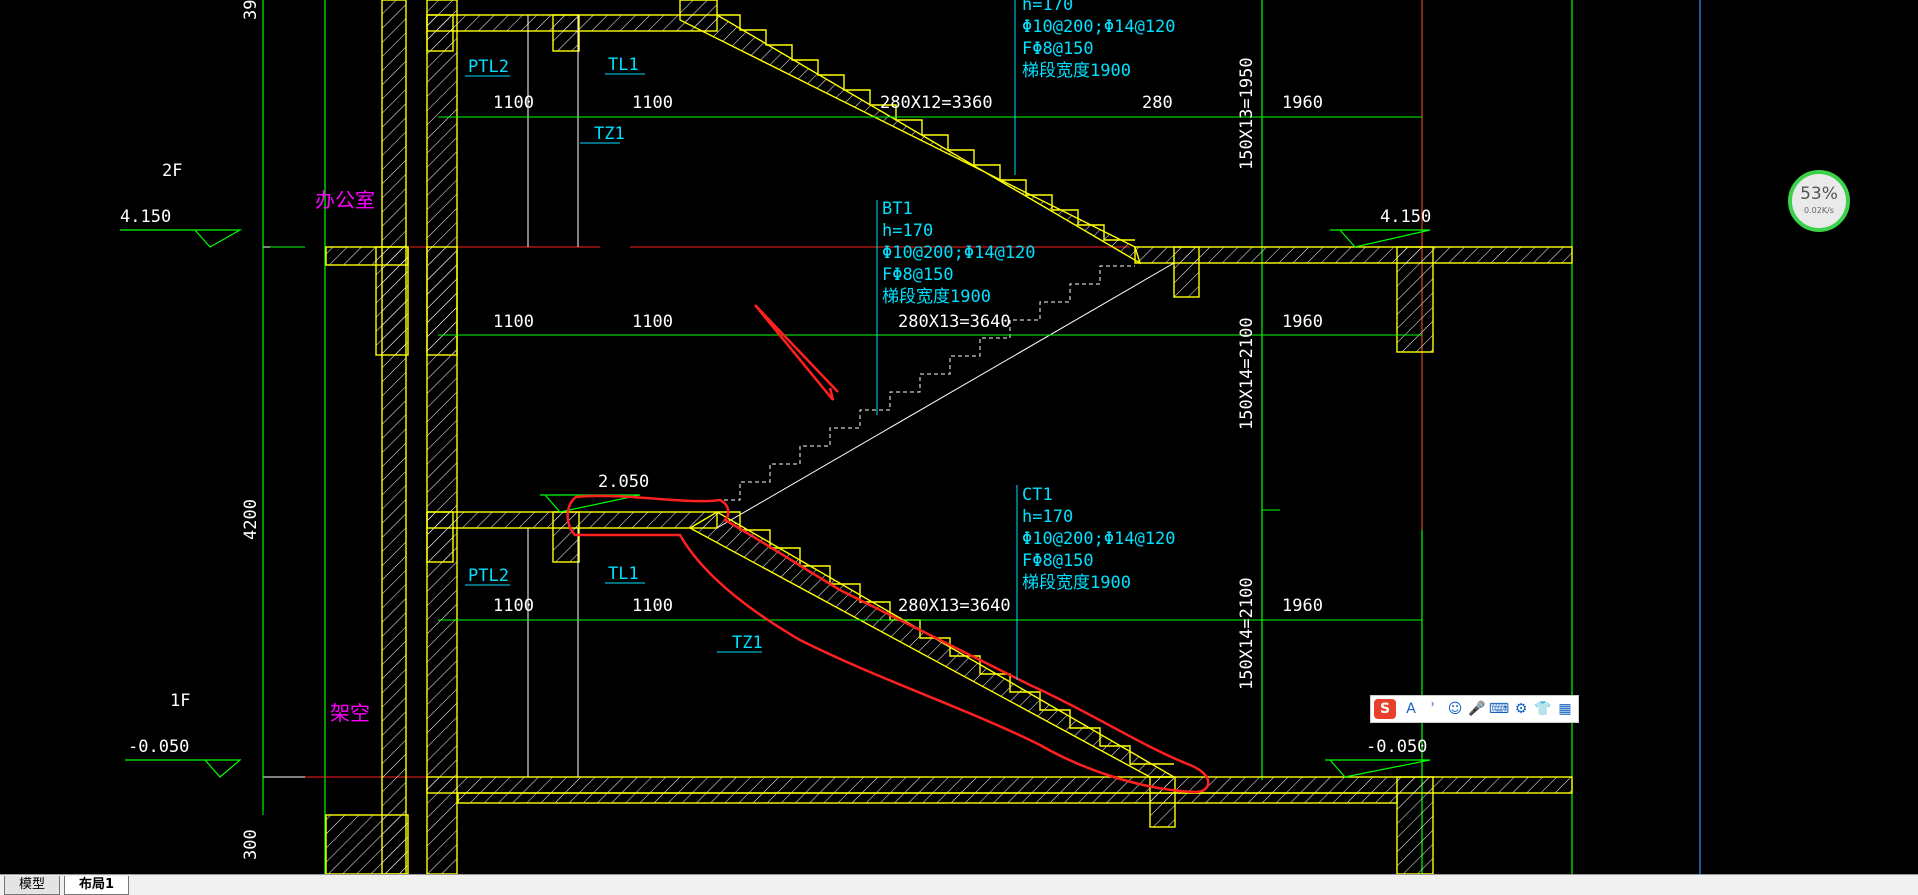  Describe the element at coordinates (1058, 49) in the screenshot. I see `stair-top-f: FΦ8@150` at that location.